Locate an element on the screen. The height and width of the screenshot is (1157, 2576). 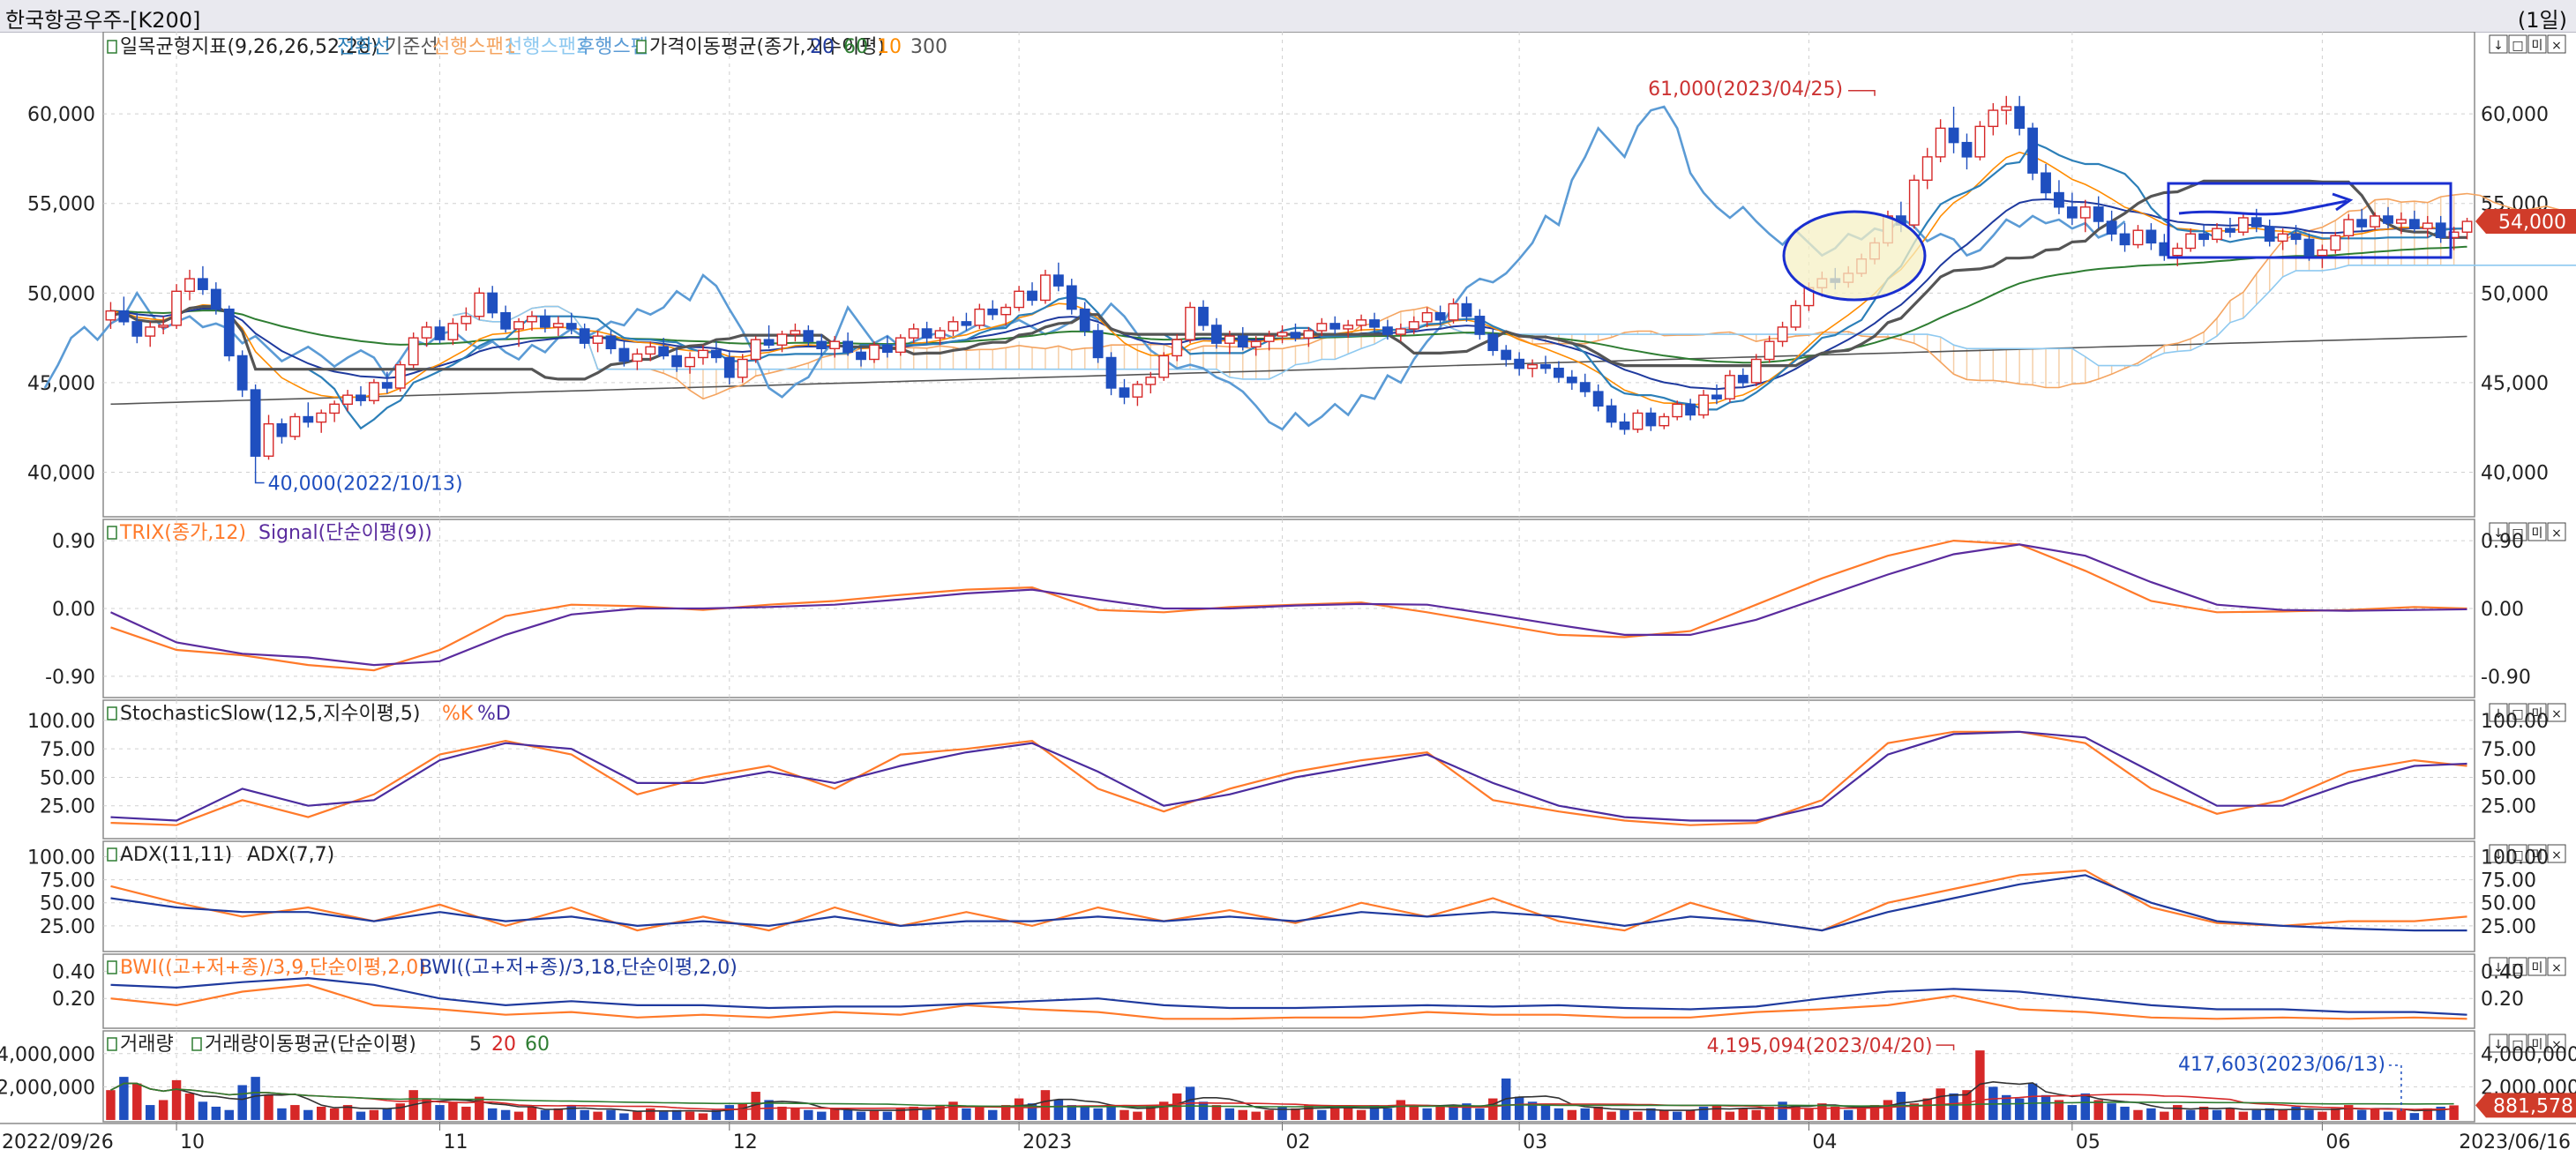
volume-recent-annotation: 417,603(2023/06/13) is located at coordinates (2282, 1065).